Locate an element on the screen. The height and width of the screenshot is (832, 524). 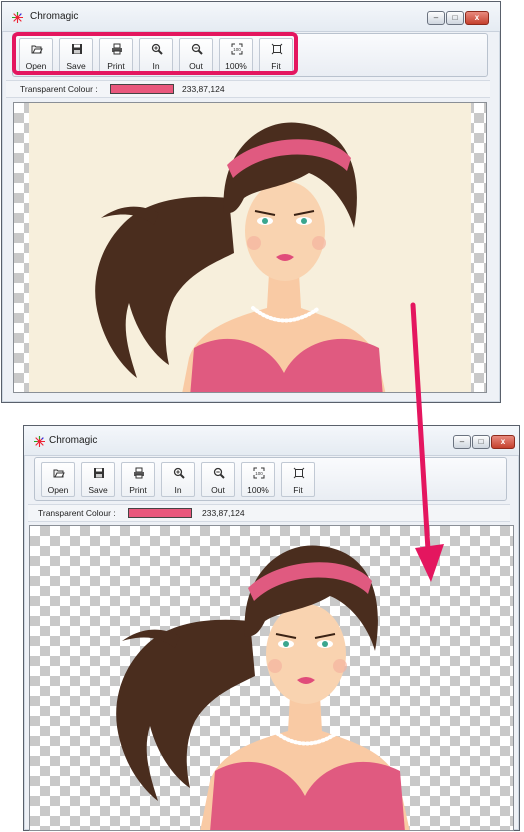
title-bar: Chromagic – □ x is located at coordinates (251, 17).